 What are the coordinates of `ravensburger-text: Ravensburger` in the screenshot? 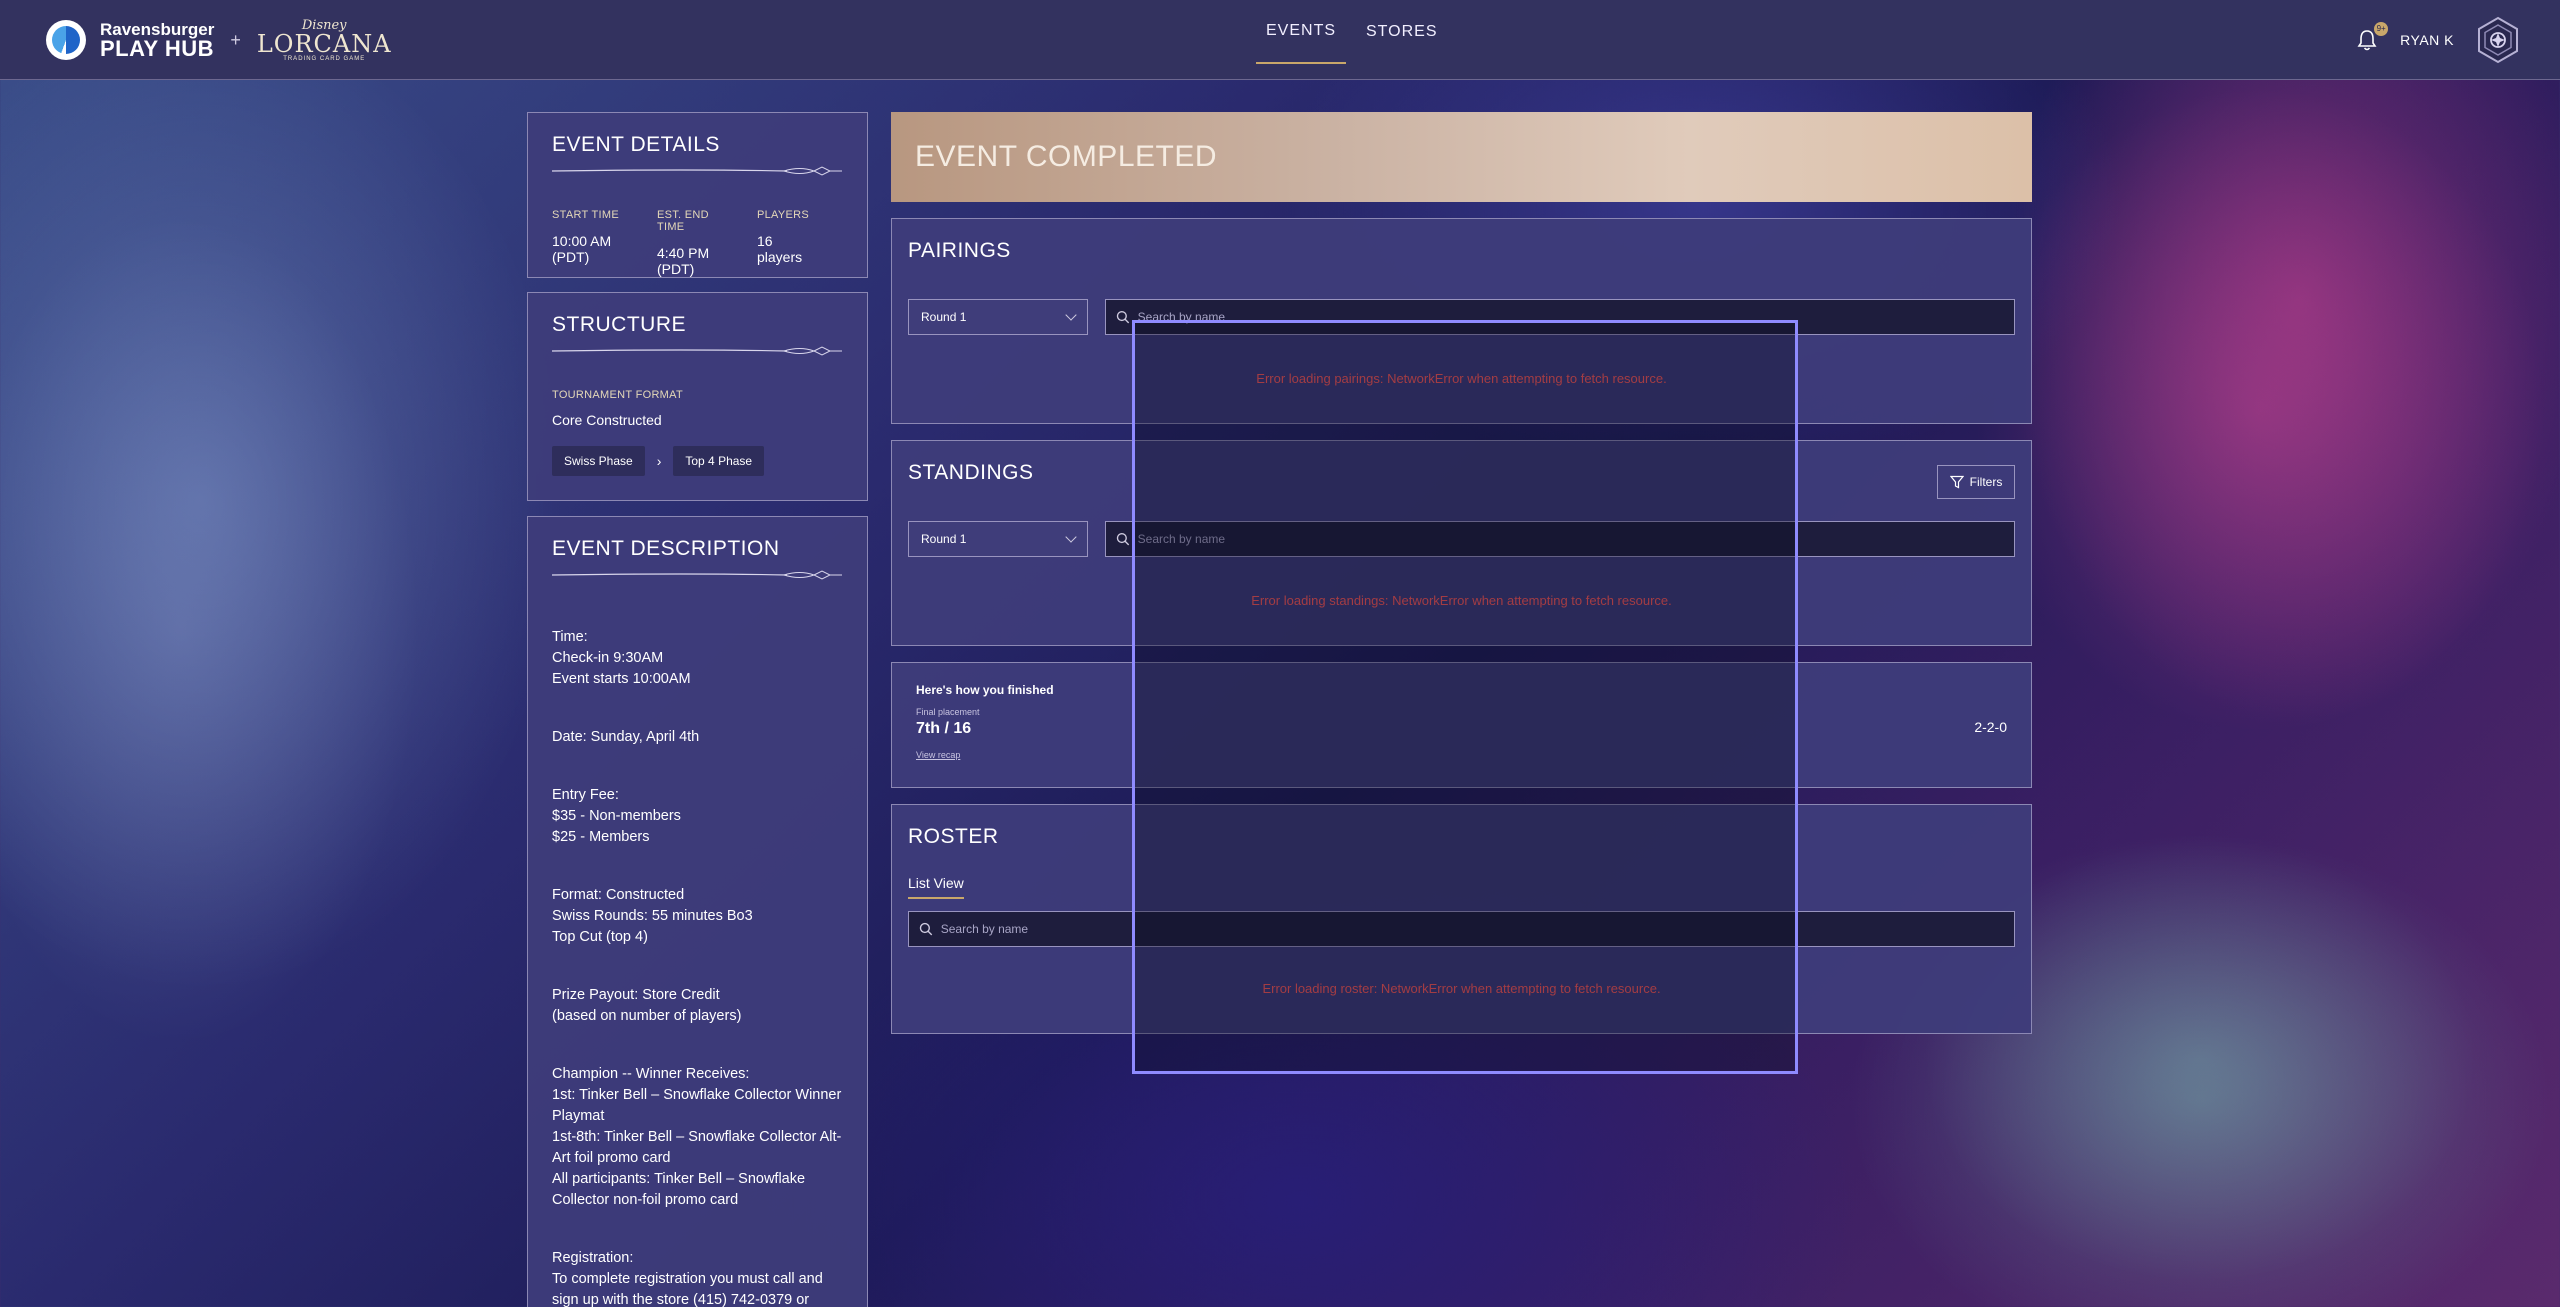 It's located at (157, 29).